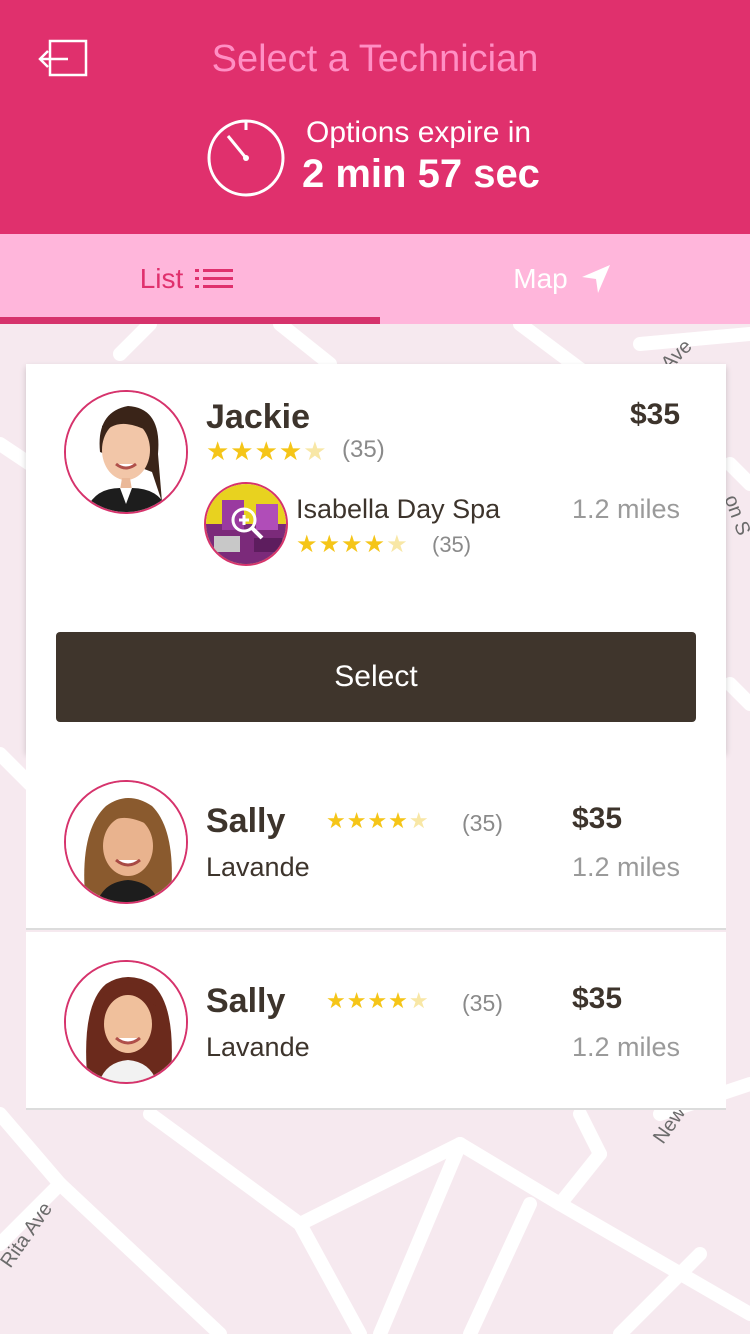  Describe the element at coordinates (246, 158) in the screenshot. I see `timer-icon` at that location.